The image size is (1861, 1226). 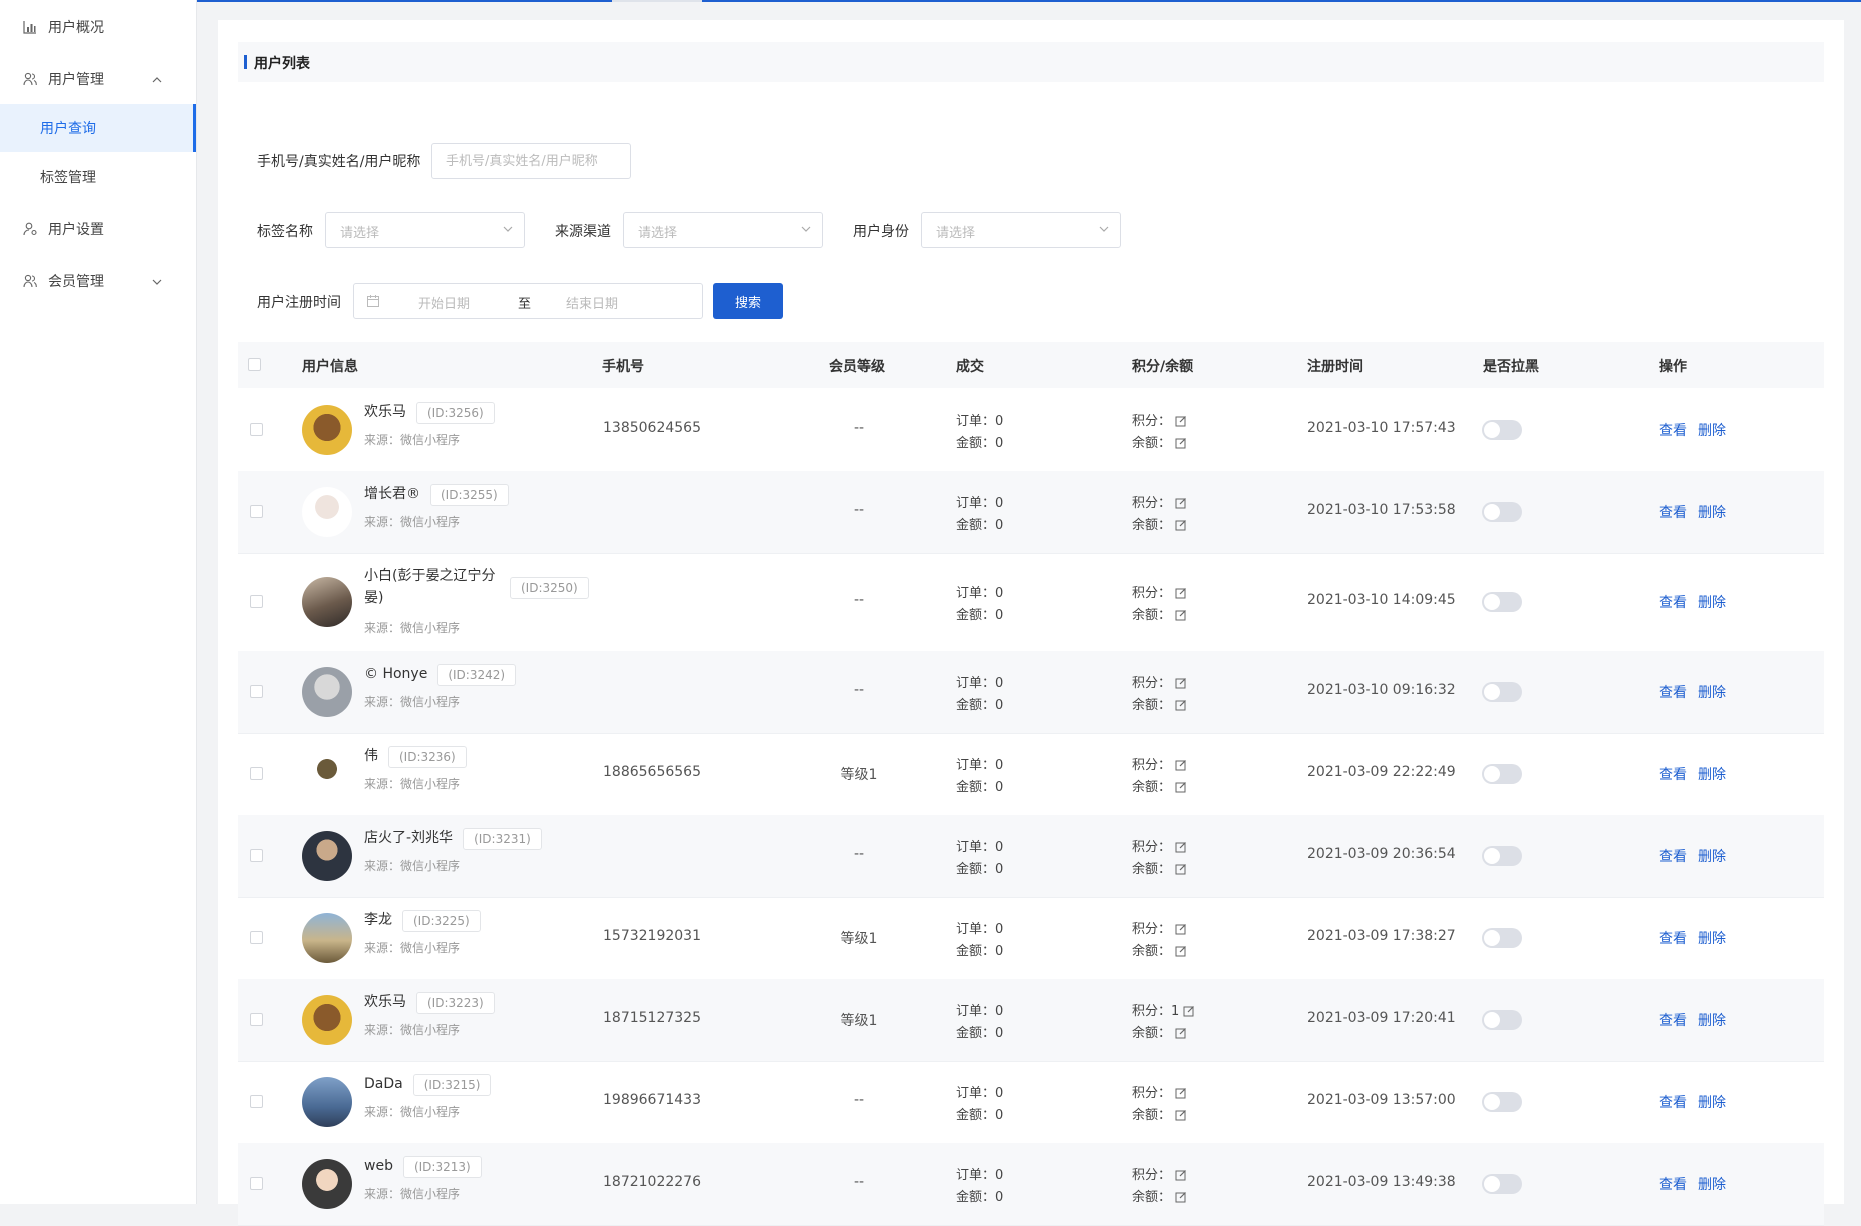 I want to click on col-deal: 成交, so click(x=970, y=367).